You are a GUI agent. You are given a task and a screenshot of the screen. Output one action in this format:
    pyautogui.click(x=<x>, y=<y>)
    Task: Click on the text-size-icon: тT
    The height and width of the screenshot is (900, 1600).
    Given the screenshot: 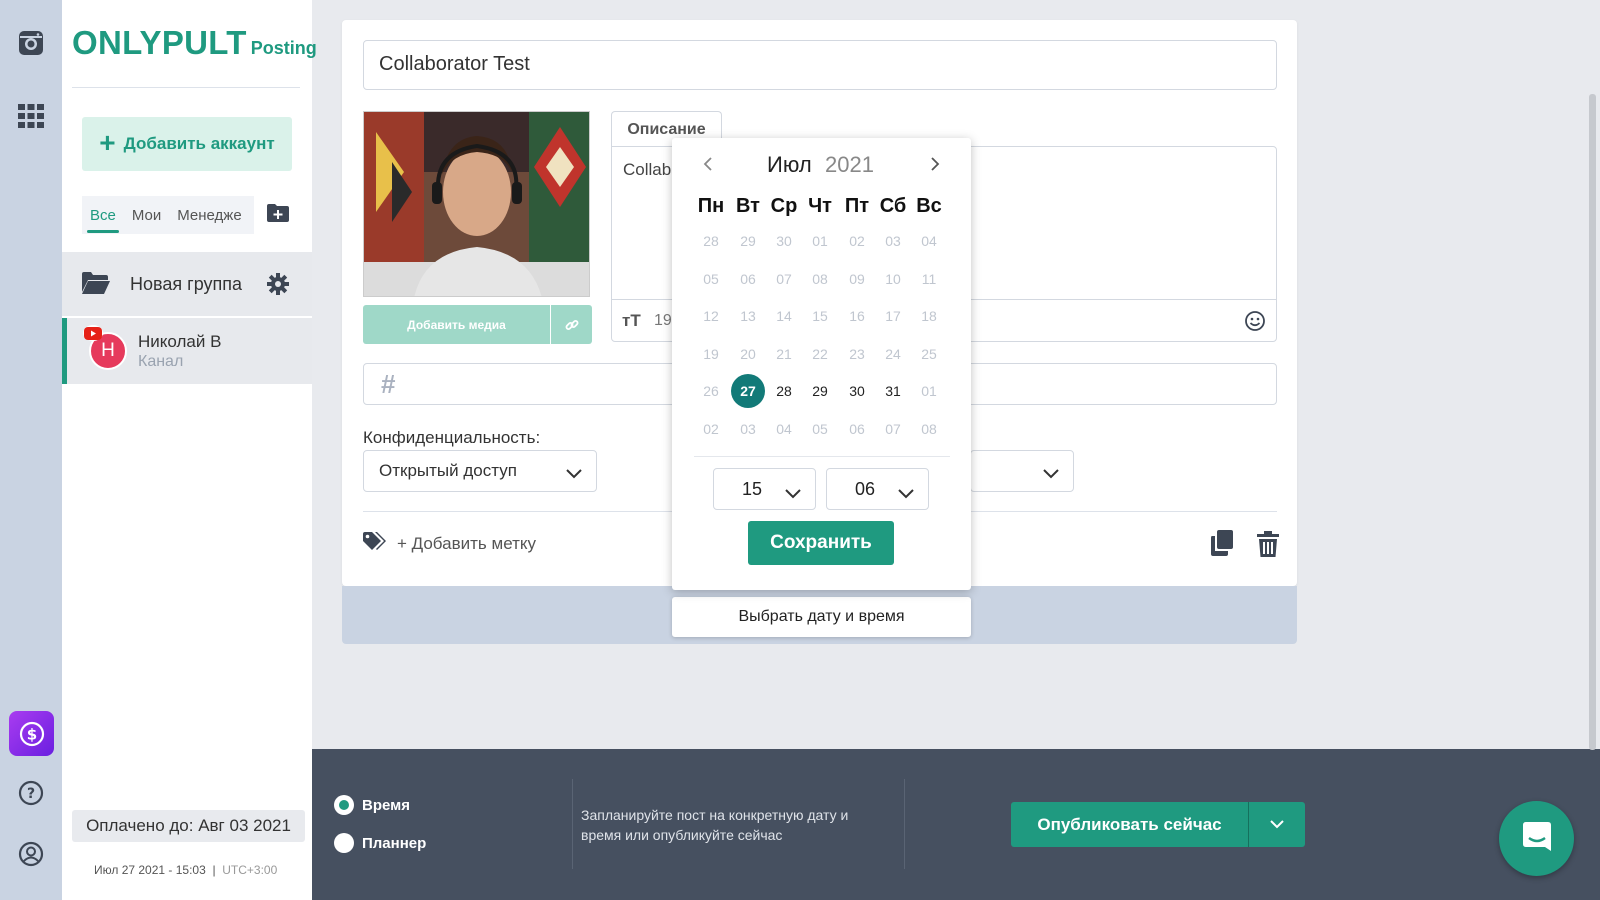 What is the action you would take?
    pyautogui.click(x=631, y=321)
    